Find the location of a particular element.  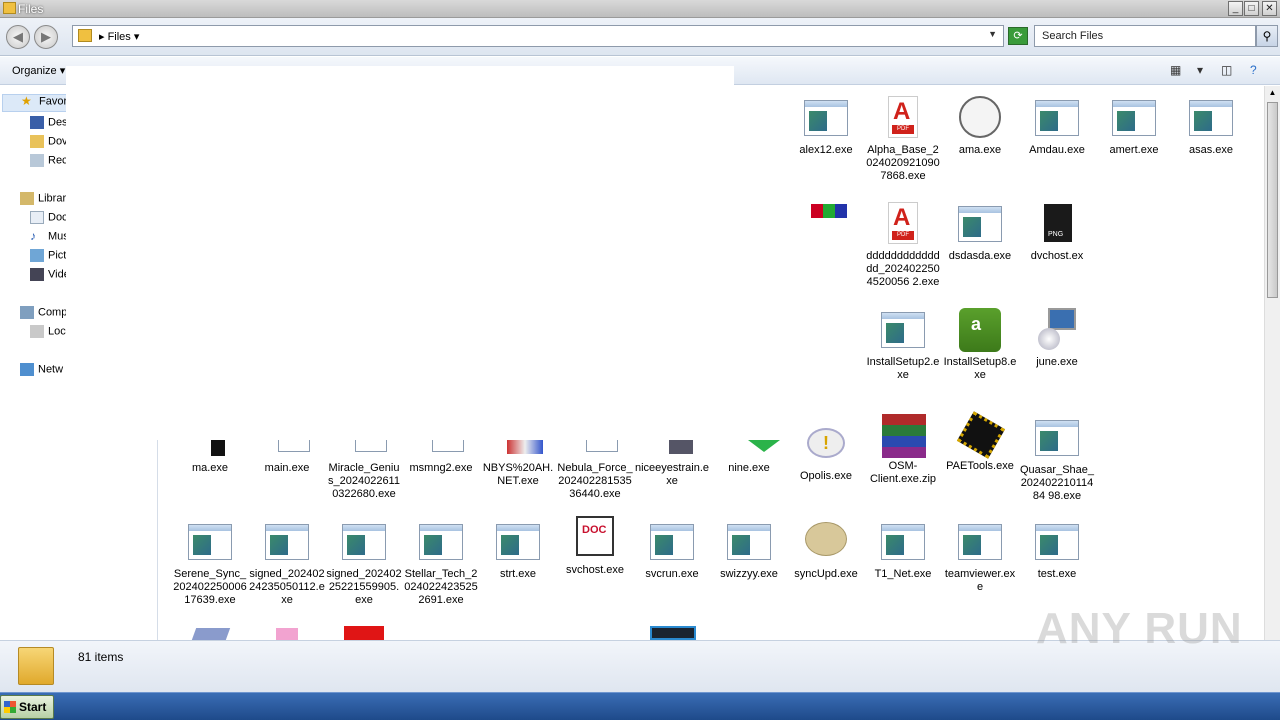

file-item: alex12.exe is located at coordinates (826, 126).